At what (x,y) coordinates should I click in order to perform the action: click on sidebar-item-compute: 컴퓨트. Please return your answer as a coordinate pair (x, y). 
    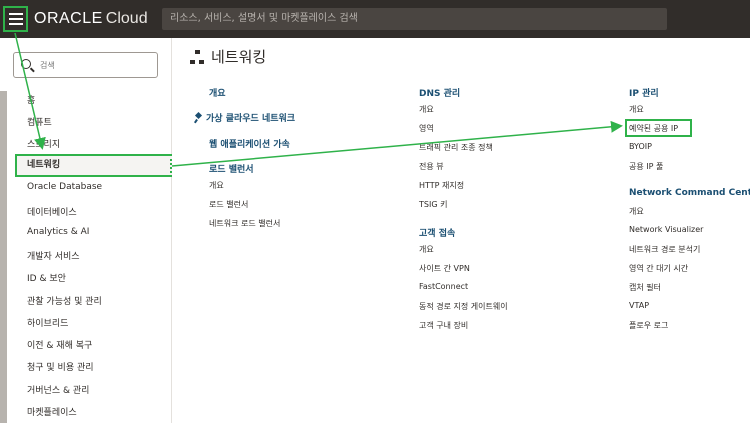
    Looking at the image, I should click on (39, 121).